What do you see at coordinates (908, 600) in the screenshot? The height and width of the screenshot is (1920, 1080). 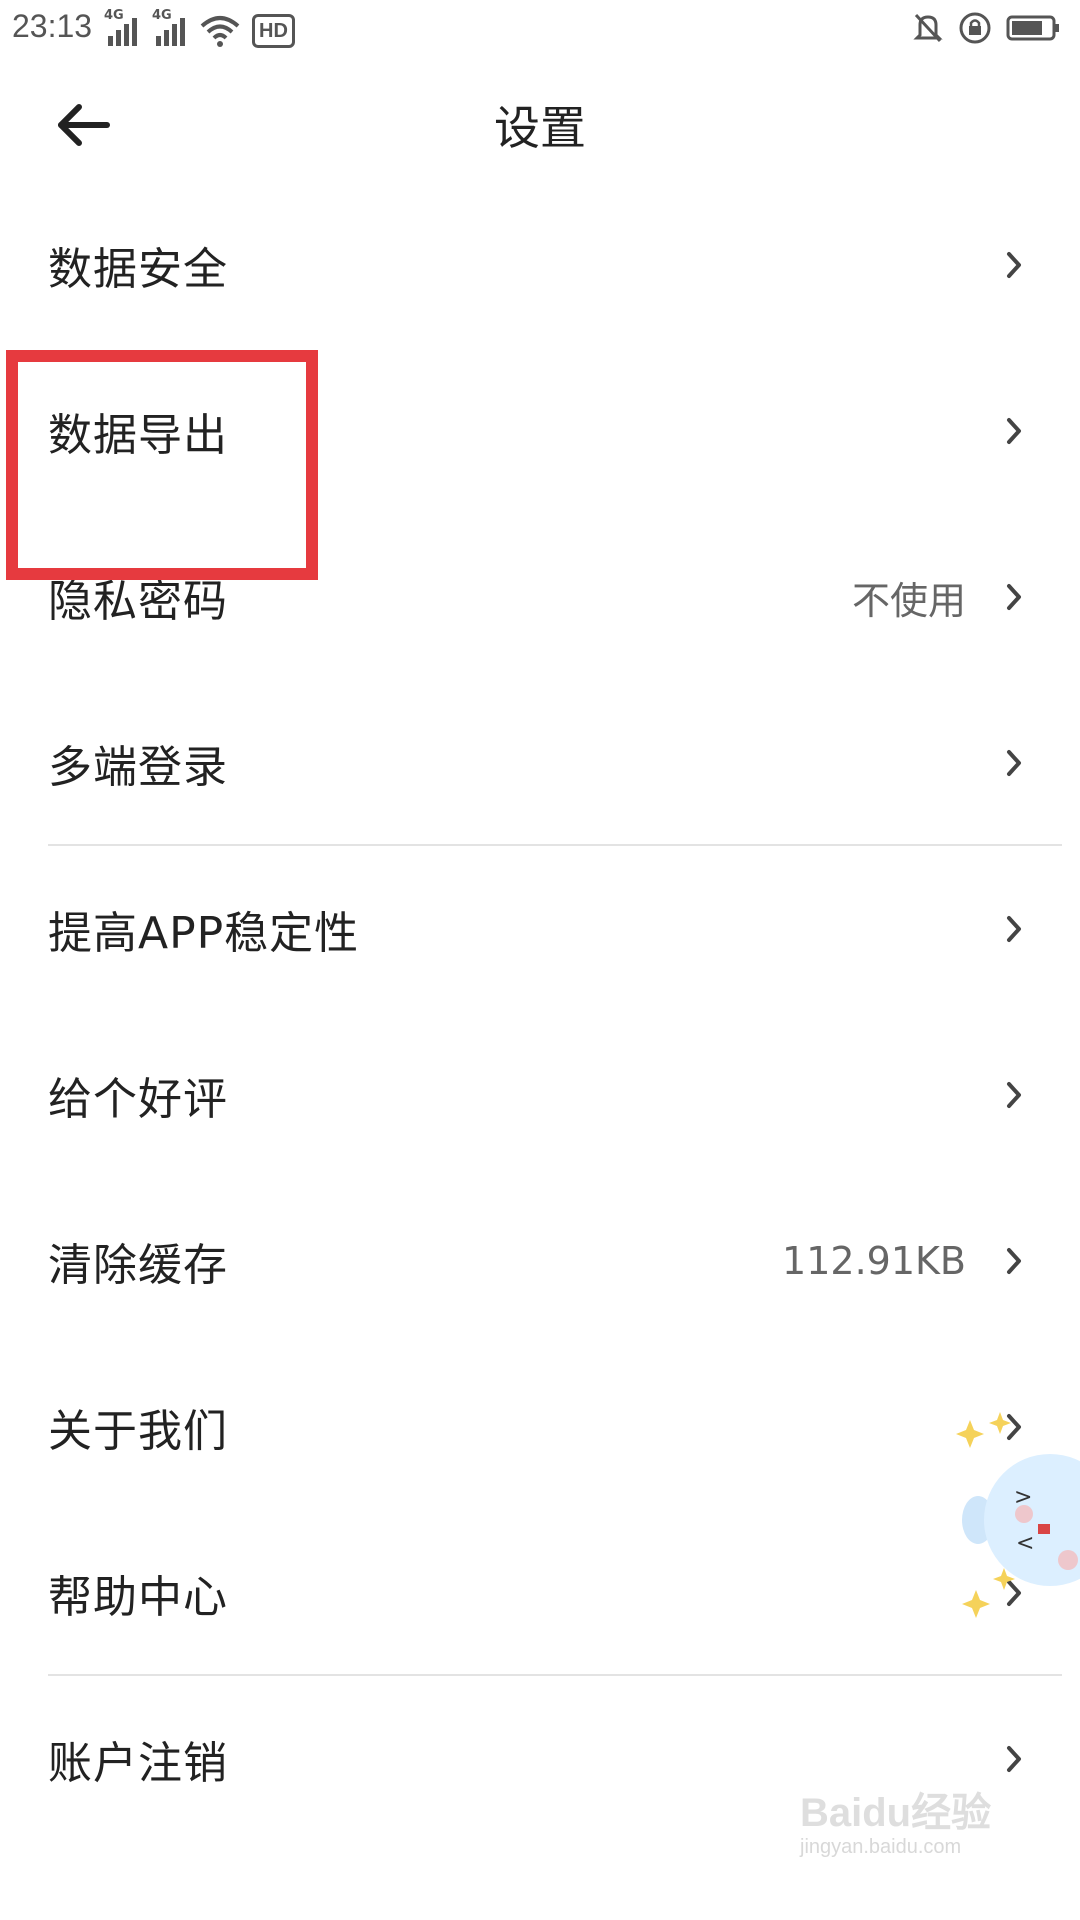 I see `settings-item-value: 不使用` at bounding box center [908, 600].